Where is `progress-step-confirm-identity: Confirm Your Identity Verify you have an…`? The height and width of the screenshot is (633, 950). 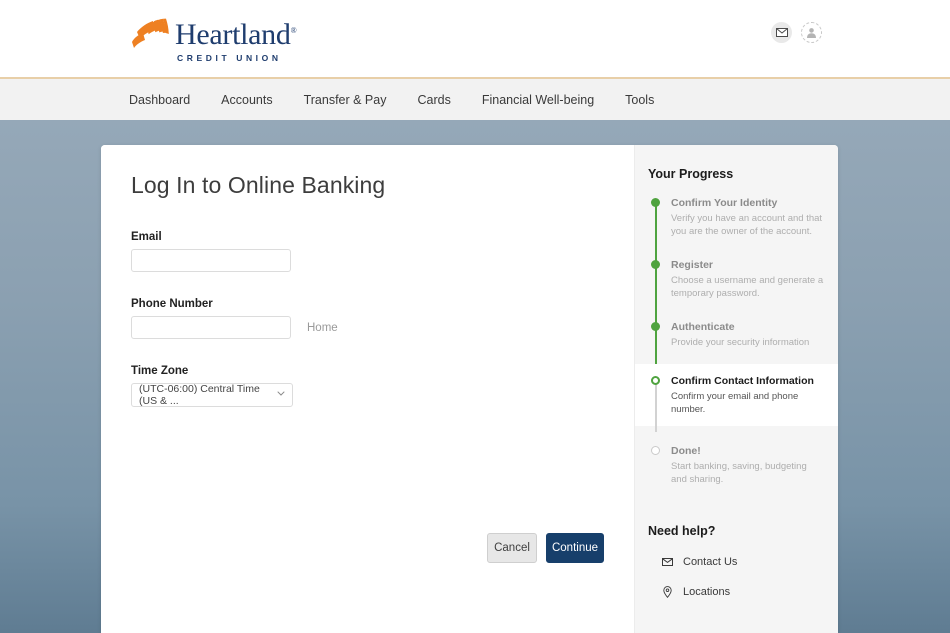
progress-step-confirm-identity: Confirm Your Identity Verify you have an… is located at coordinates (736, 231).